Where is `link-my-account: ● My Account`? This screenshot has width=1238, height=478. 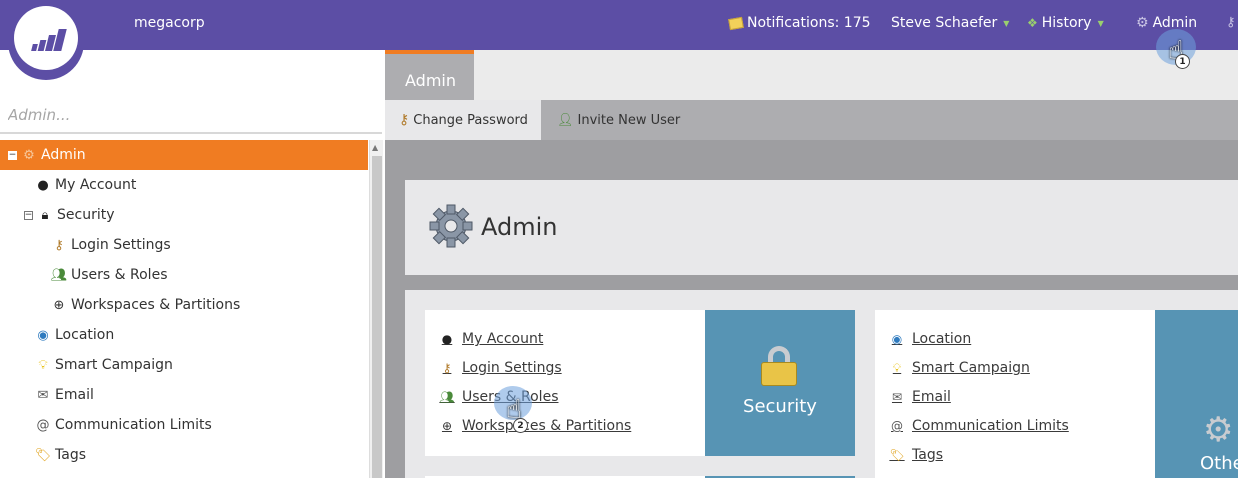 link-my-account: ● My Account is located at coordinates (492, 339).